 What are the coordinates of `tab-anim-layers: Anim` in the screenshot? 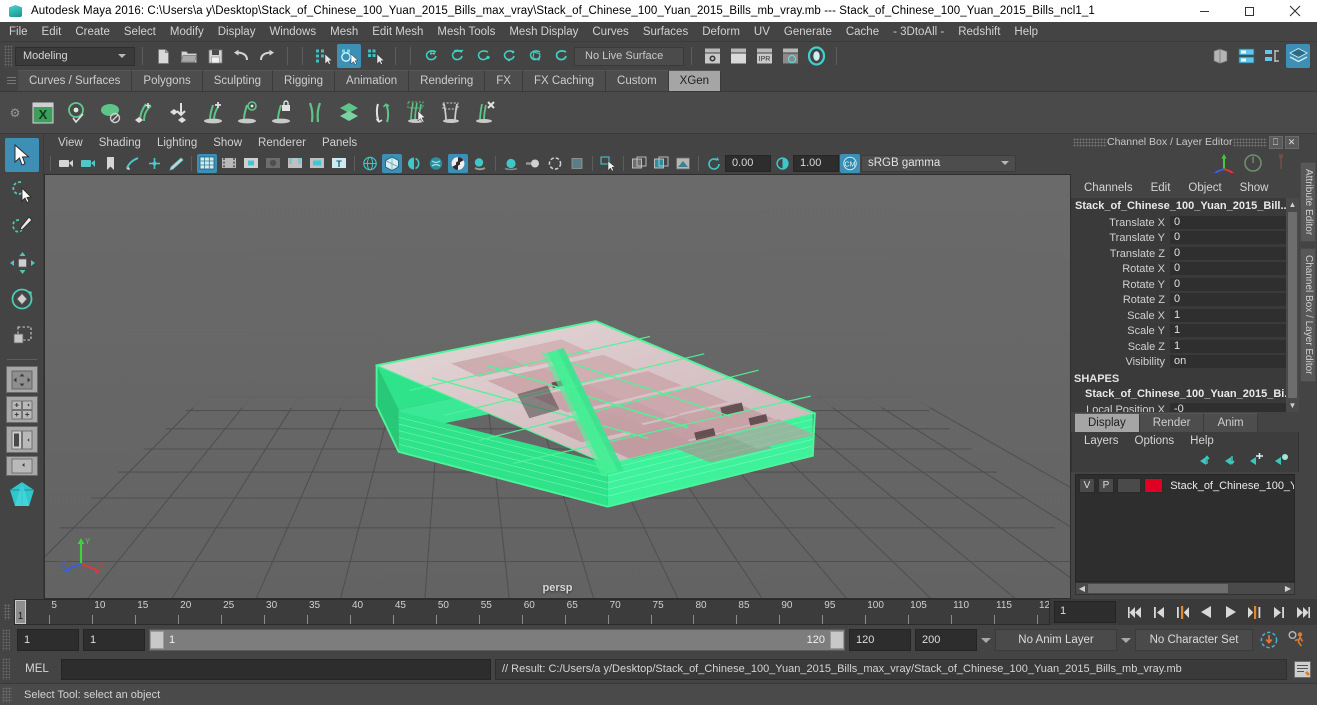 It's located at (1231, 422).